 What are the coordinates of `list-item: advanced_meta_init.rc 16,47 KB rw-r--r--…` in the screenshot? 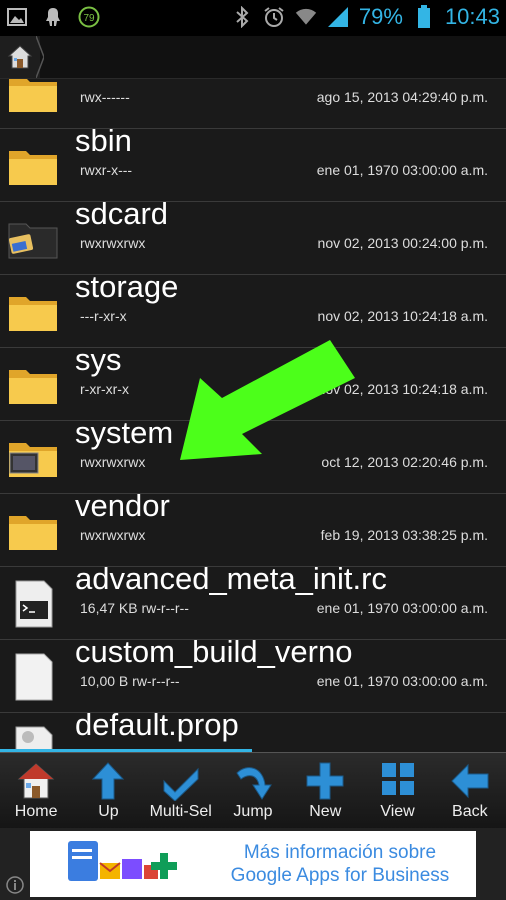 It's located at (253, 600).